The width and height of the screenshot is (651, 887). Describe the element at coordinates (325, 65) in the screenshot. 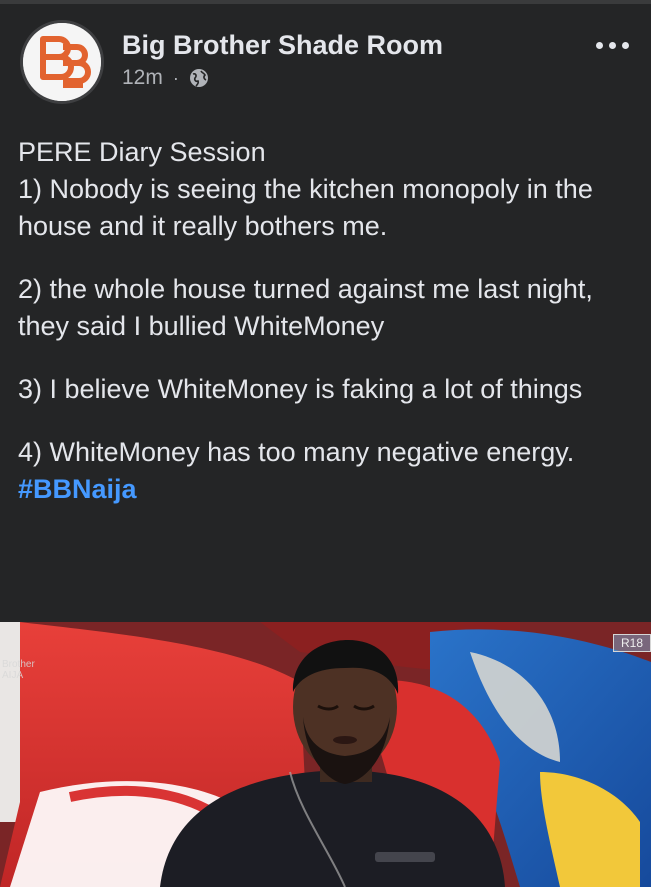

I see `post-header: Big Brother Shade Room 12m ·` at that location.